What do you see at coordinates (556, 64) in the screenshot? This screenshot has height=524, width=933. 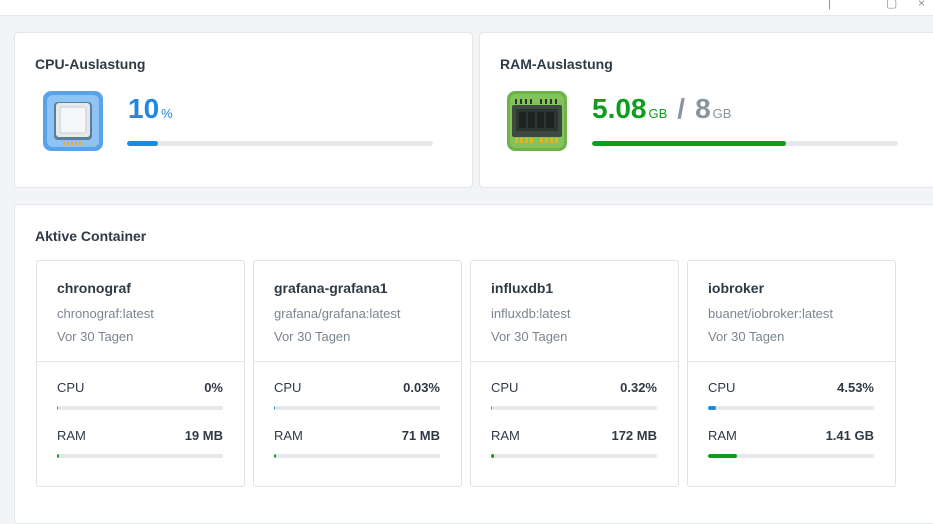 I see `ram-card-title: RAM-Auslastung` at bounding box center [556, 64].